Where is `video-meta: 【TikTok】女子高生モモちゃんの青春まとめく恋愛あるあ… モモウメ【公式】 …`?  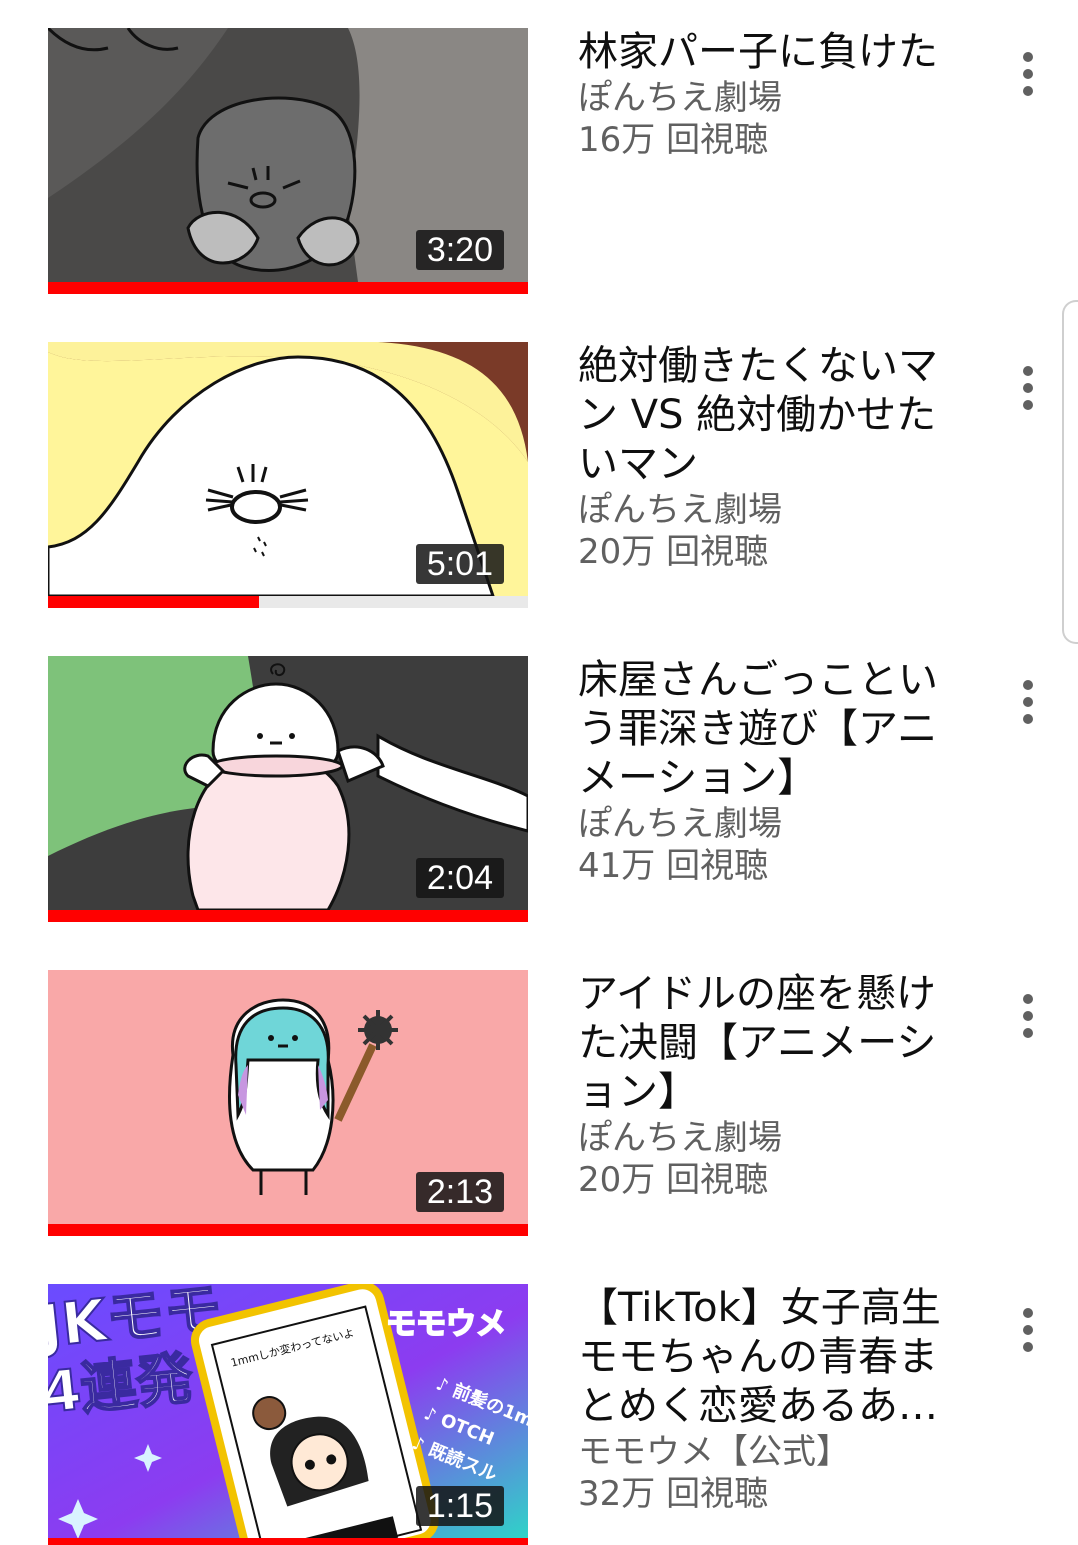 video-meta: 【TikTok】女子高生モモちゃんの青春まとめく恋愛あるあ… モモウメ【公式】 … is located at coordinates (763, 1399).